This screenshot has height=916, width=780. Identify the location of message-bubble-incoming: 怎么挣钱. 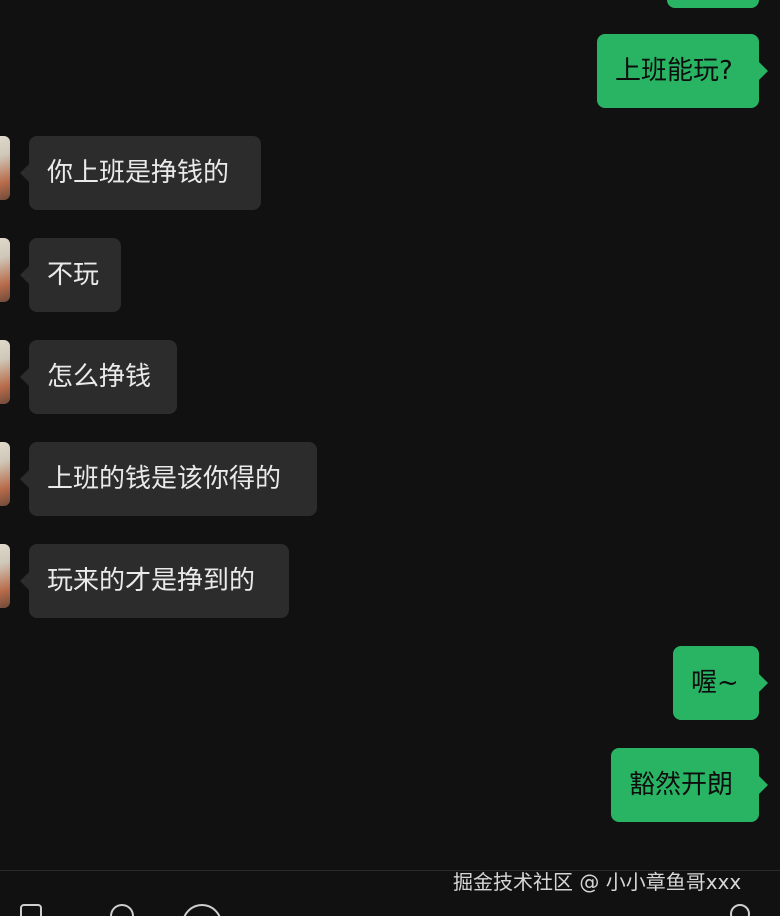
(98, 377).